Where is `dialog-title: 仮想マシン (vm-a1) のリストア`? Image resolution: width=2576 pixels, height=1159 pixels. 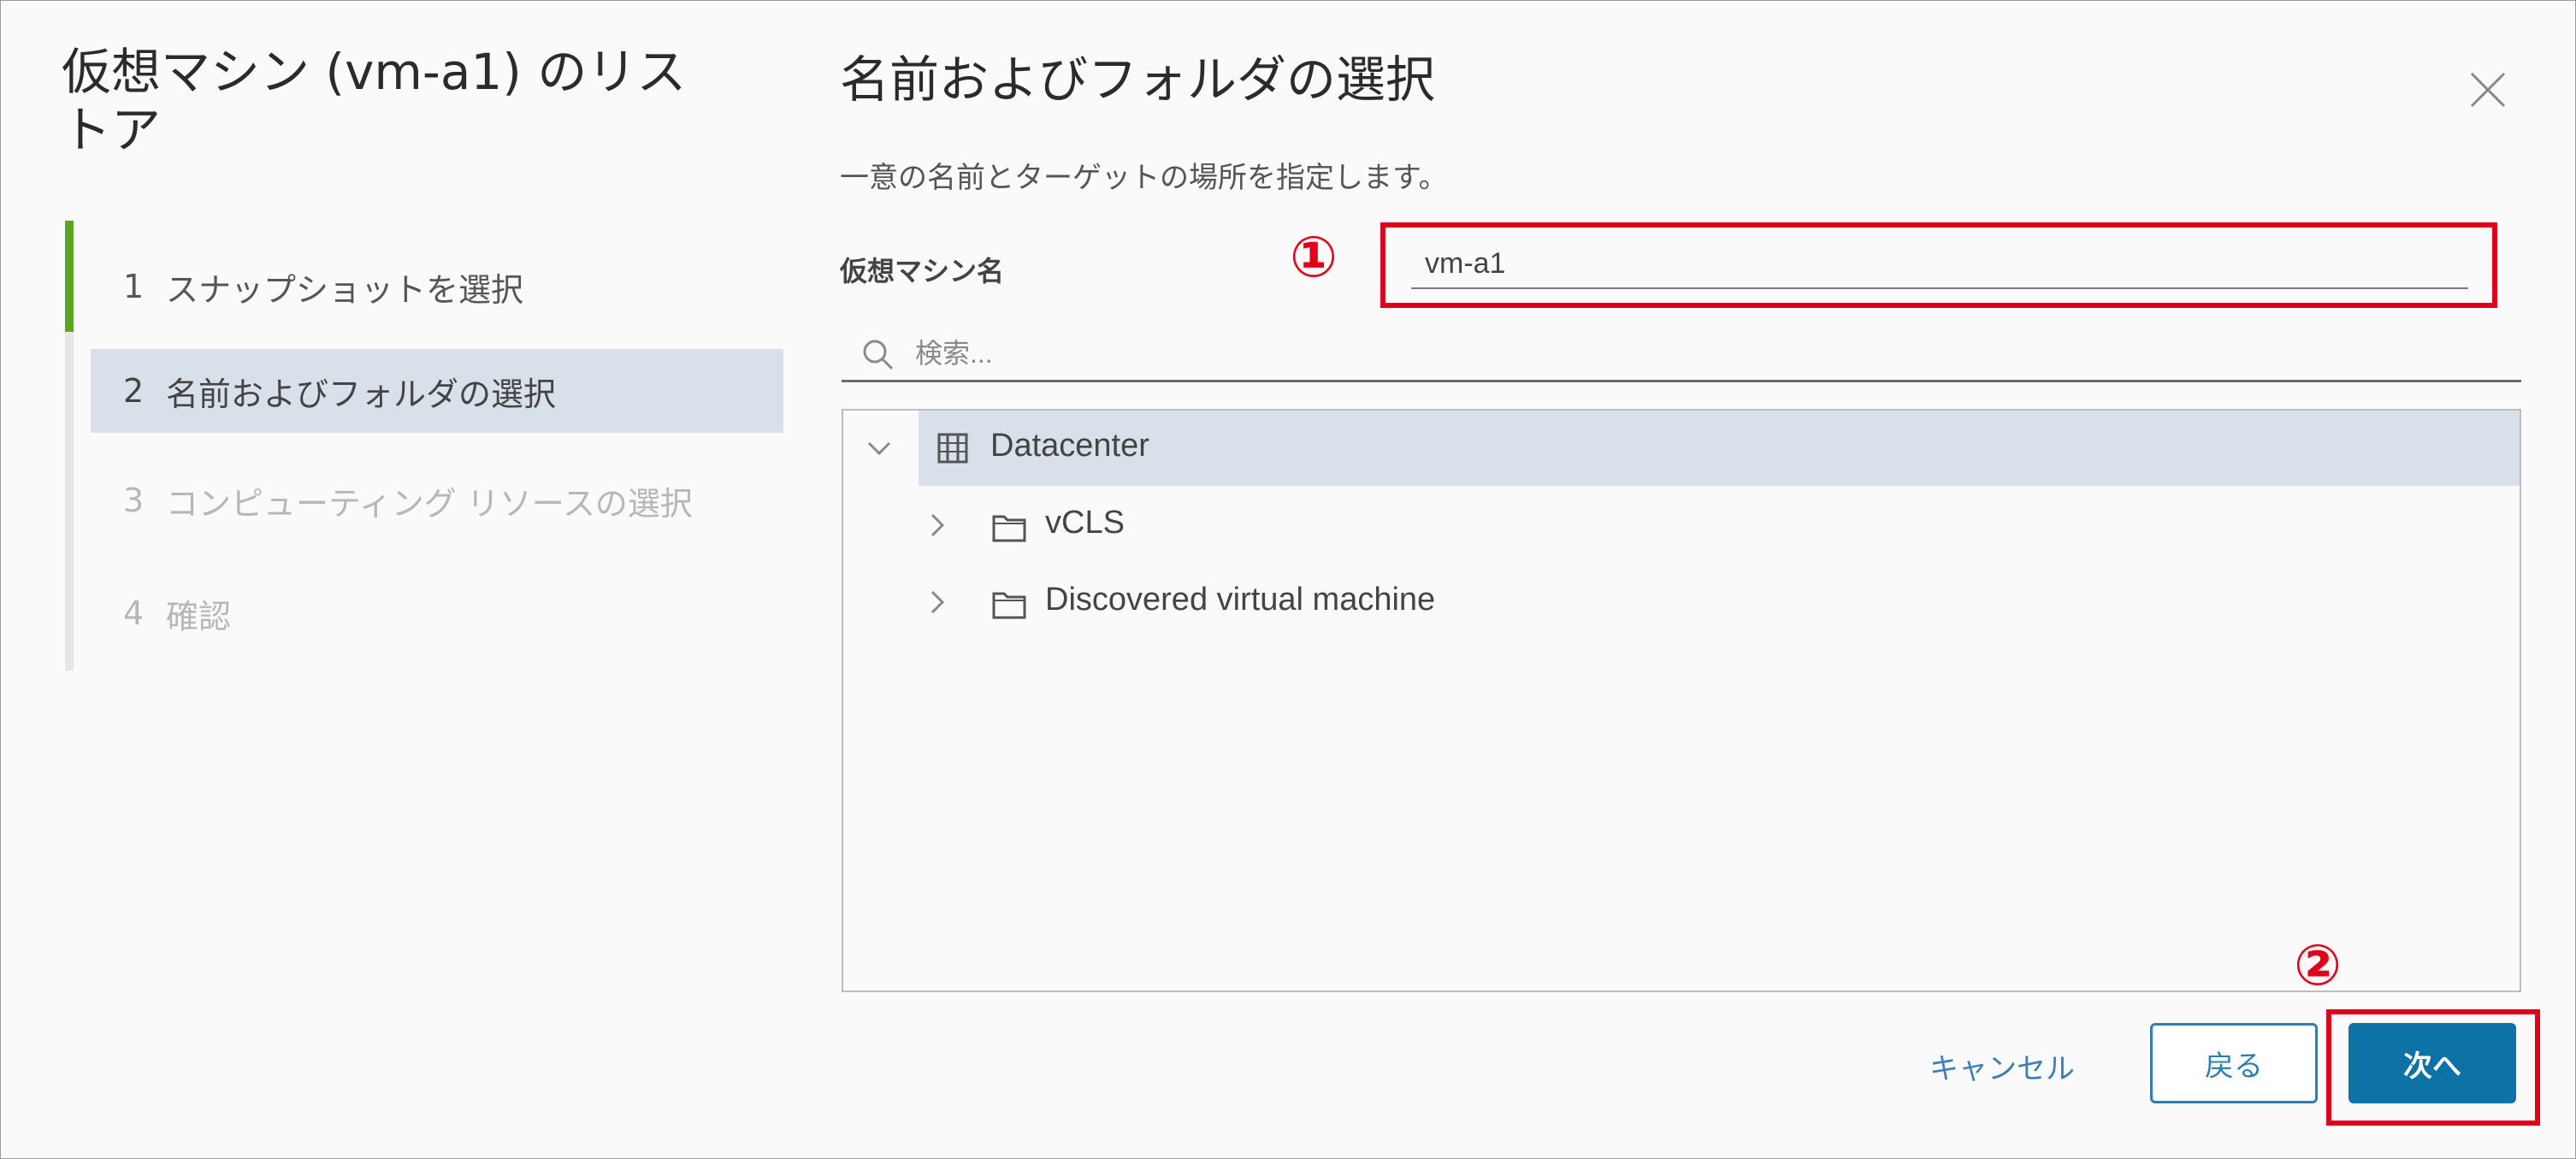 dialog-title: 仮想マシン (vm-a1) のリストア is located at coordinates (374, 101).